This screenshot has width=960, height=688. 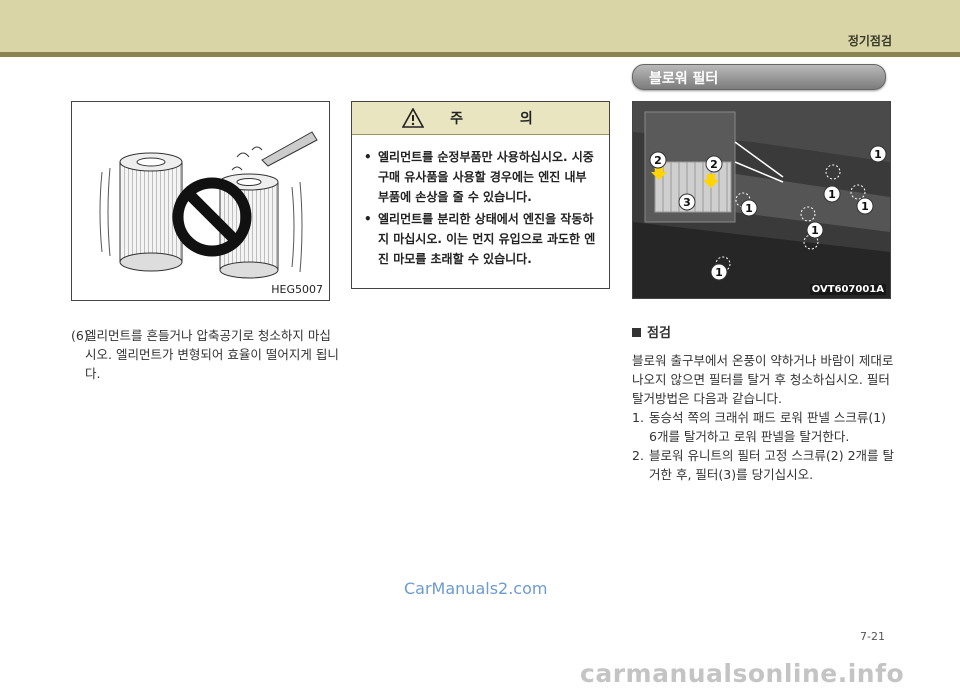 I want to click on header-bar, so click(x=480, y=26).